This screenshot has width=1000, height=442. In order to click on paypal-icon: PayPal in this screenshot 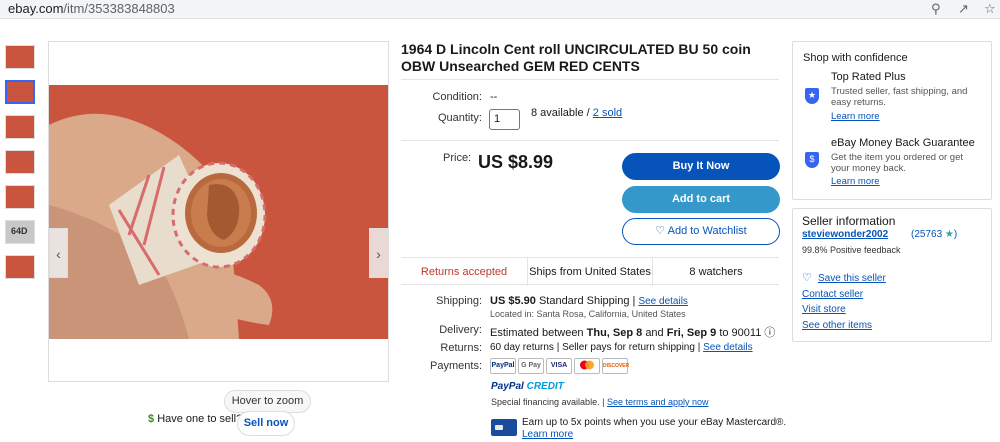, I will do `click(503, 366)`.